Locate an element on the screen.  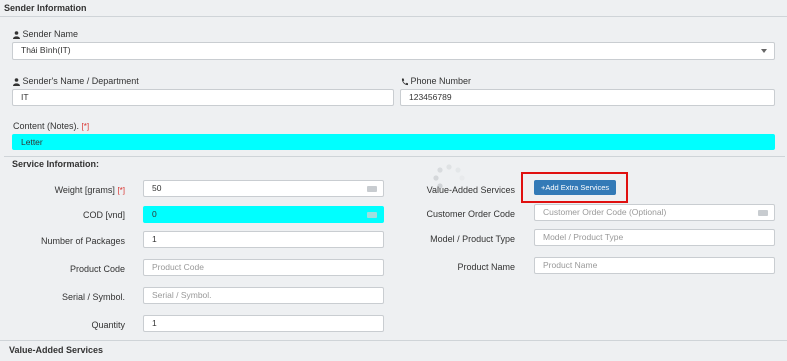
sender-name-label-row: Sender Name is located at coordinates (45, 34).